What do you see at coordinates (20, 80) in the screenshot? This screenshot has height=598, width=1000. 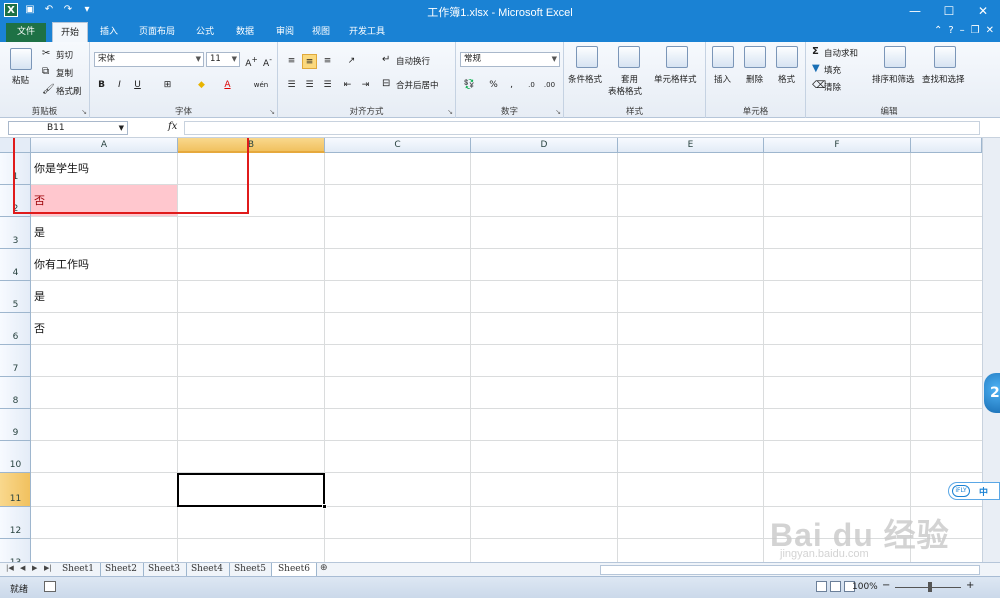 I see `paste-button: 粘贴` at bounding box center [20, 80].